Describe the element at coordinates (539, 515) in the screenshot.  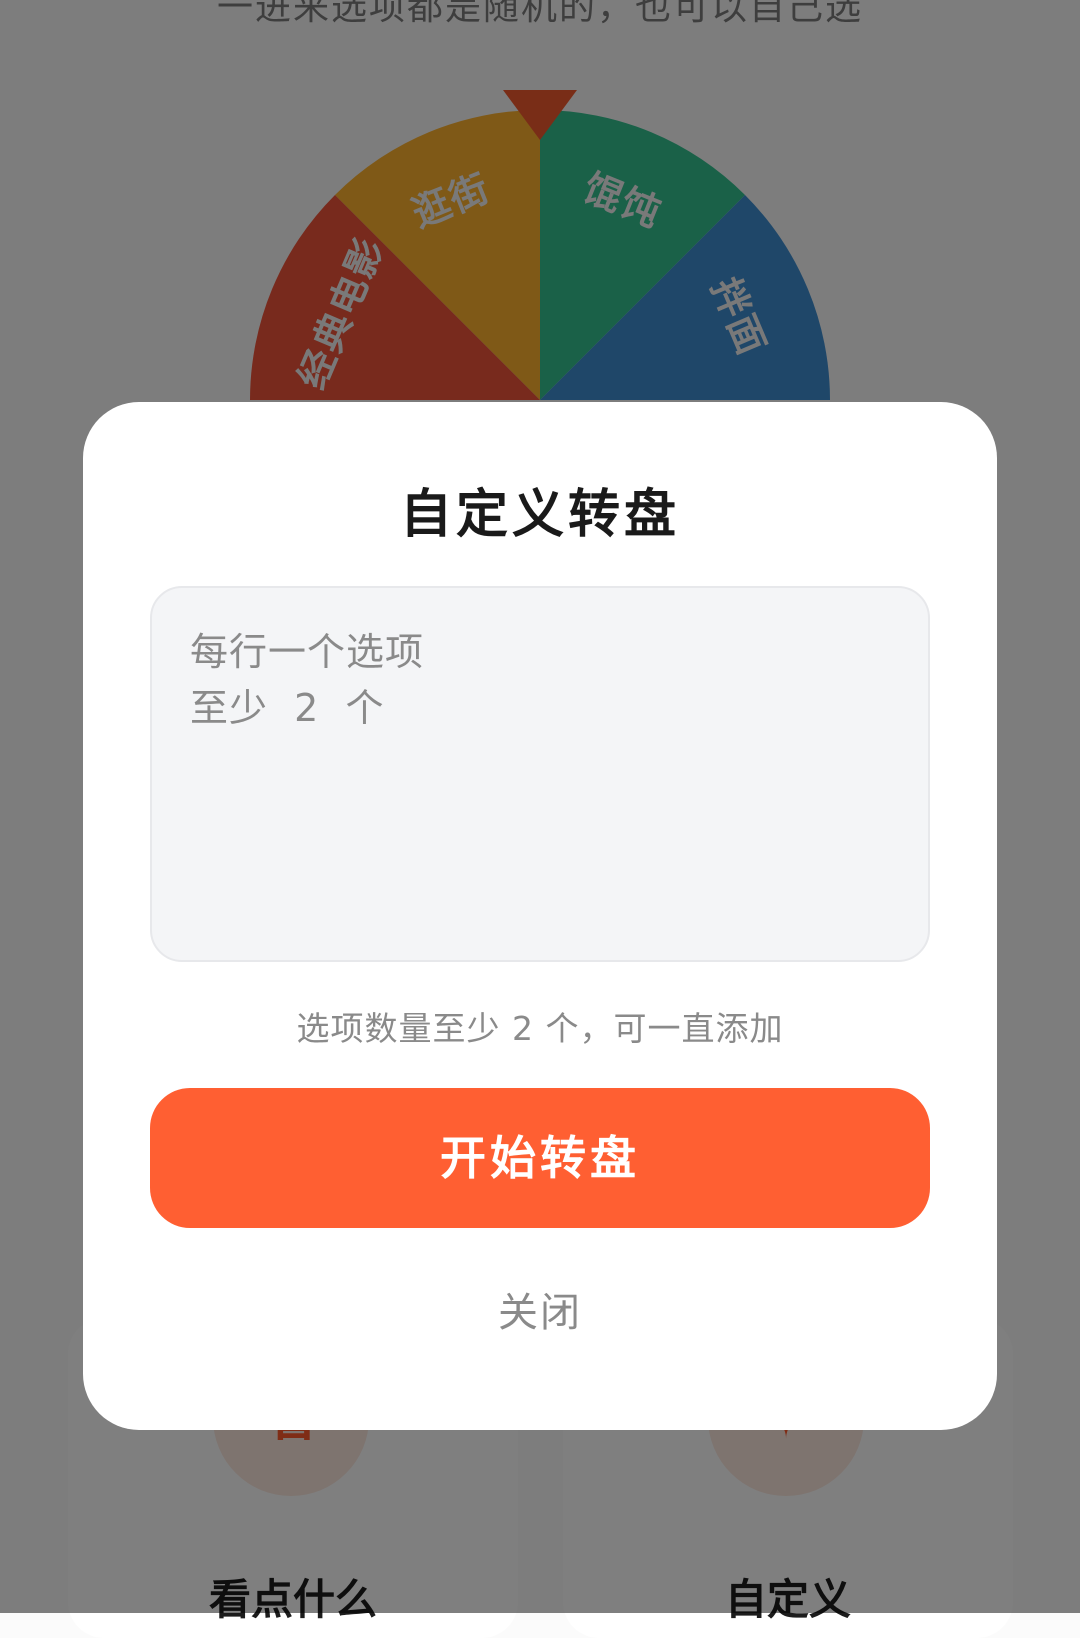
I see `dialog-title: 自定义转盘` at that location.